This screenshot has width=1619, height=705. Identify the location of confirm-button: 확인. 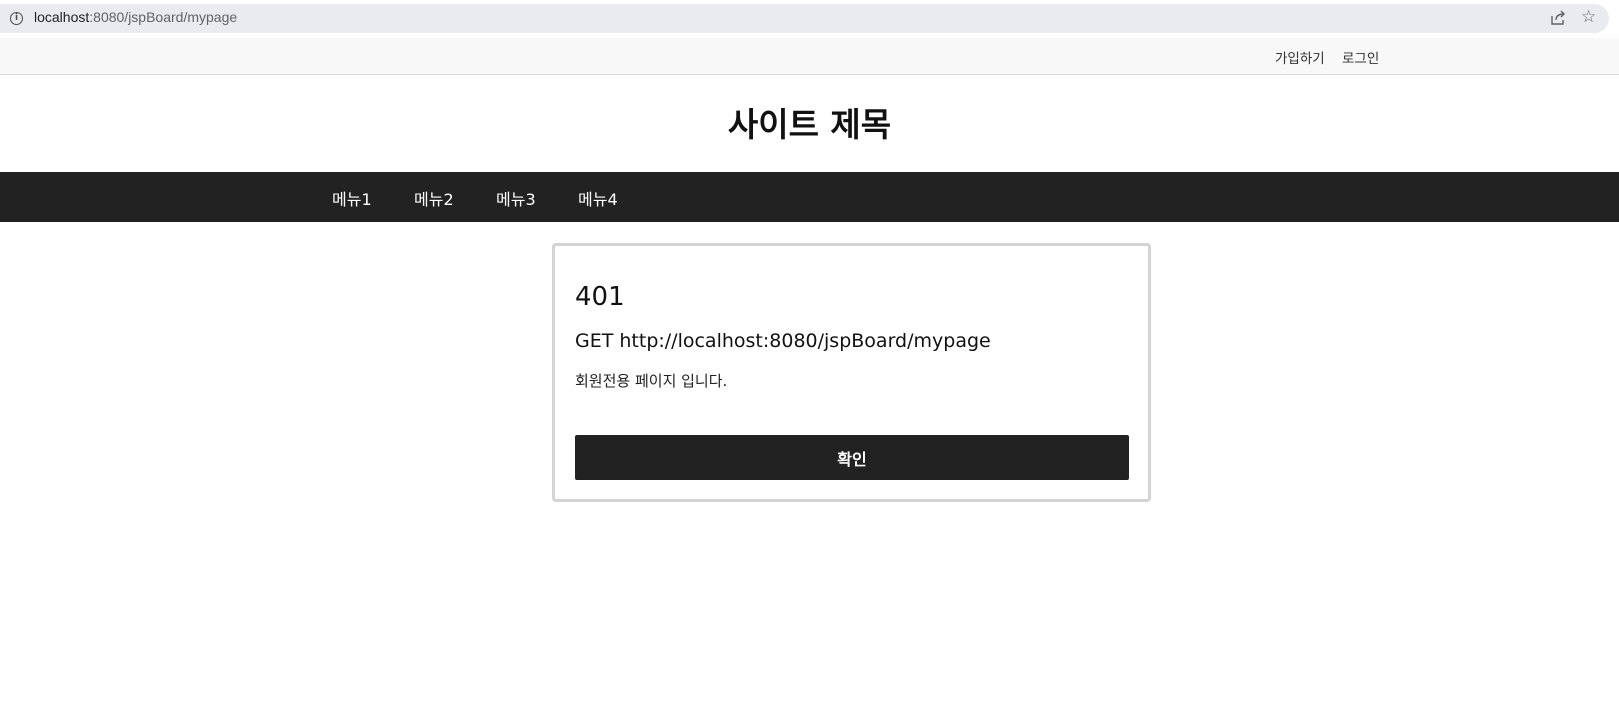
(852, 457).